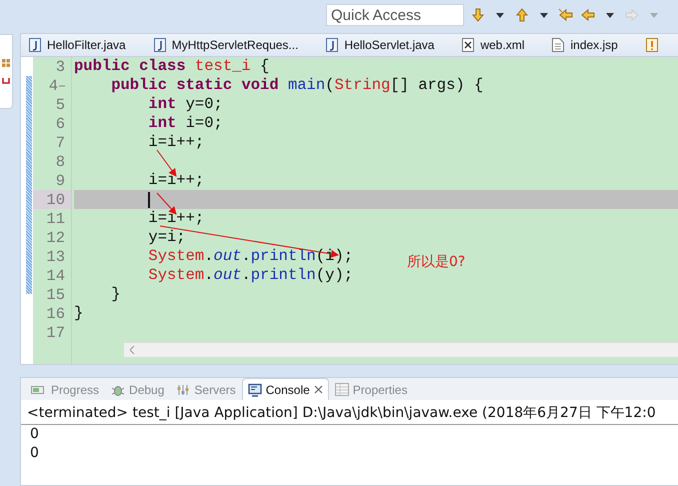  What do you see at coordinates (349, 412) in the screenshot?
I see `console-header: <terminated> test_i [Java Application] D:\Java\jdk\bin\javaw.exe (2018年6月27日 下午12:0` at bounding box center [349, 412].